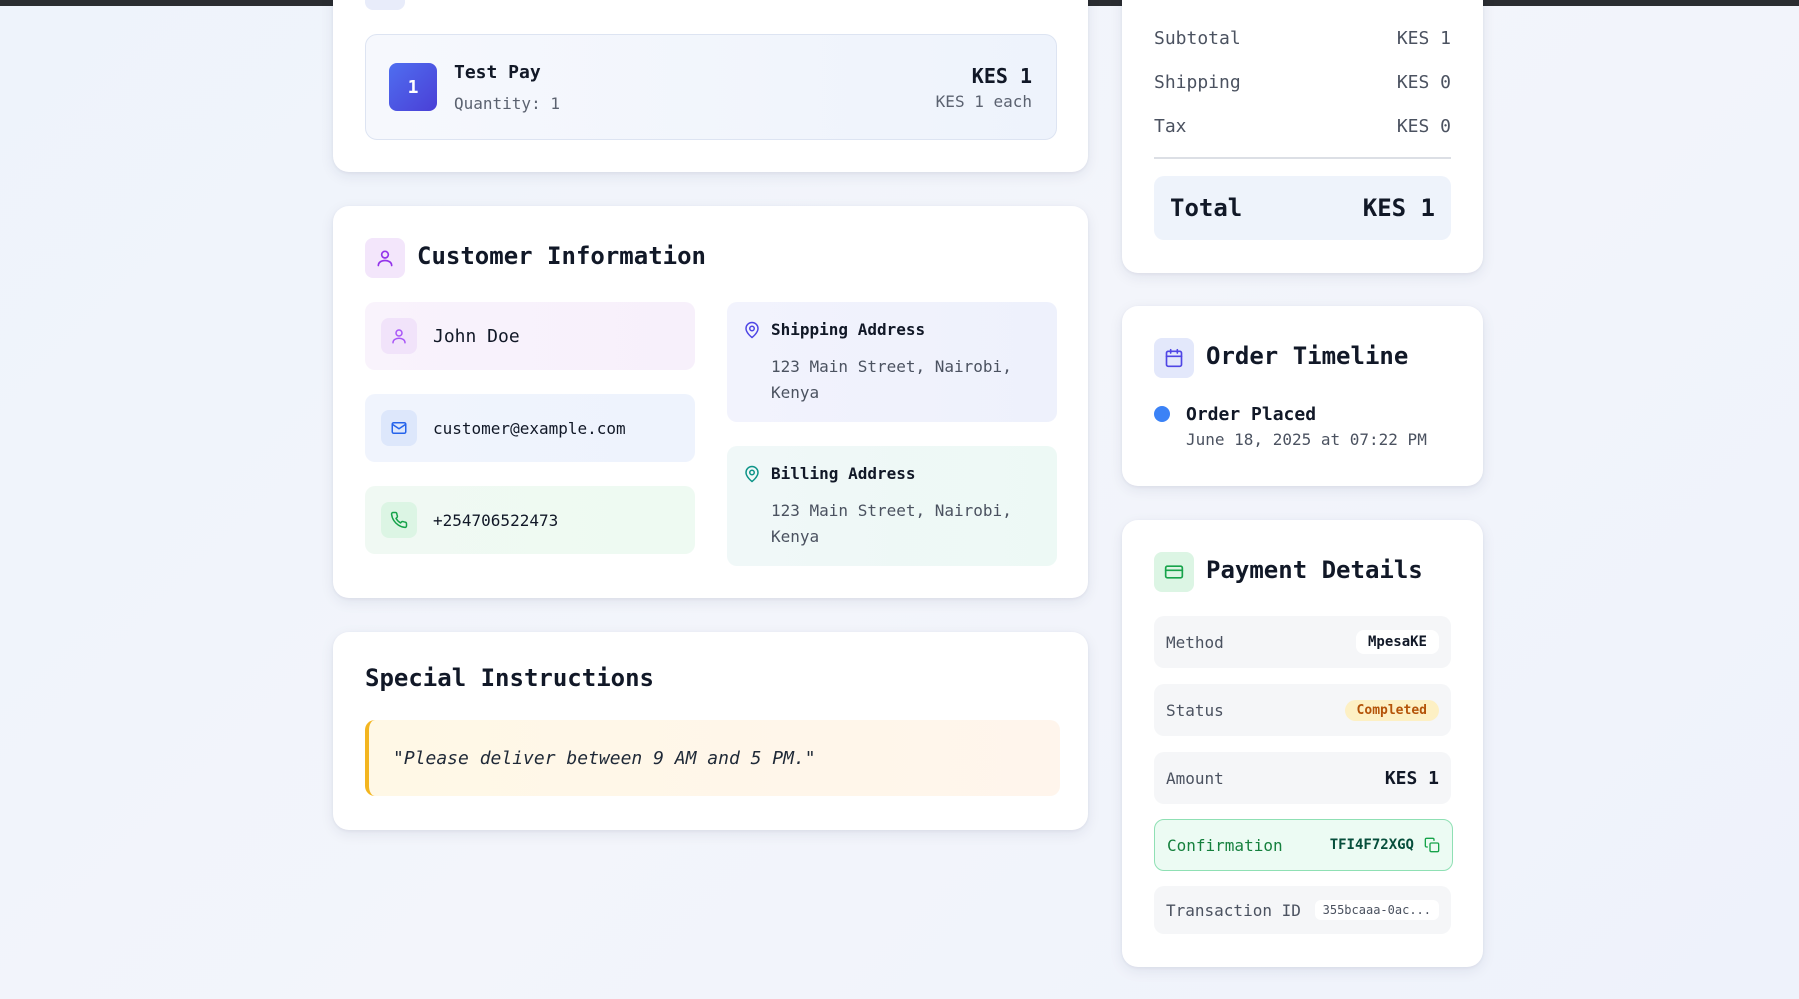 This screenshot has height=999, width=1799. I want to click on payment-method-label: Method, so click(1195, 642).